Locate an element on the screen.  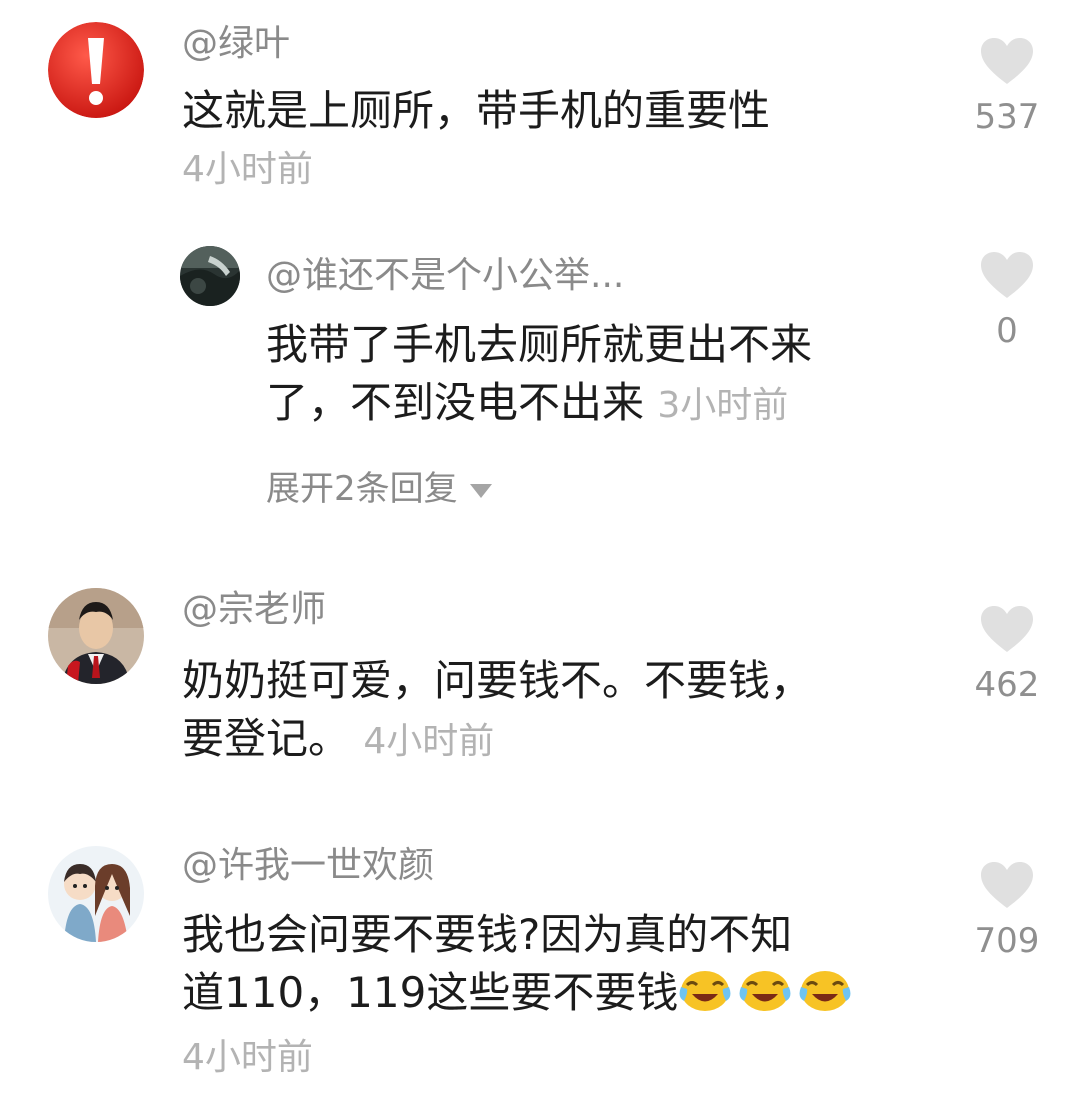
comment-text-line: 奶奶挺可爱，问要钱不。不要钱， is located at coordinates (497, 680).